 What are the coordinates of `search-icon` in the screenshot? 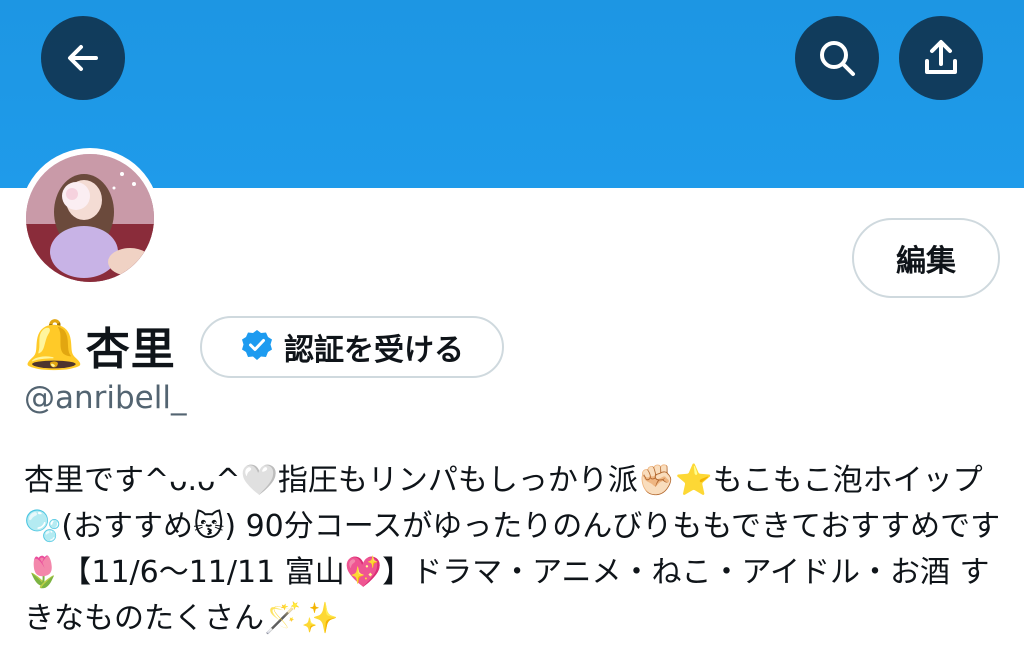 It's located at (837, 58).